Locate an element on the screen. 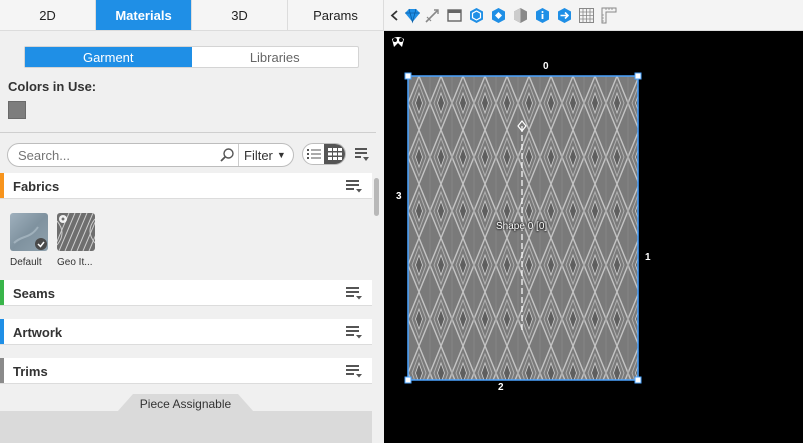  fabric-thumbnail-default is located at coordinates (29, 232).